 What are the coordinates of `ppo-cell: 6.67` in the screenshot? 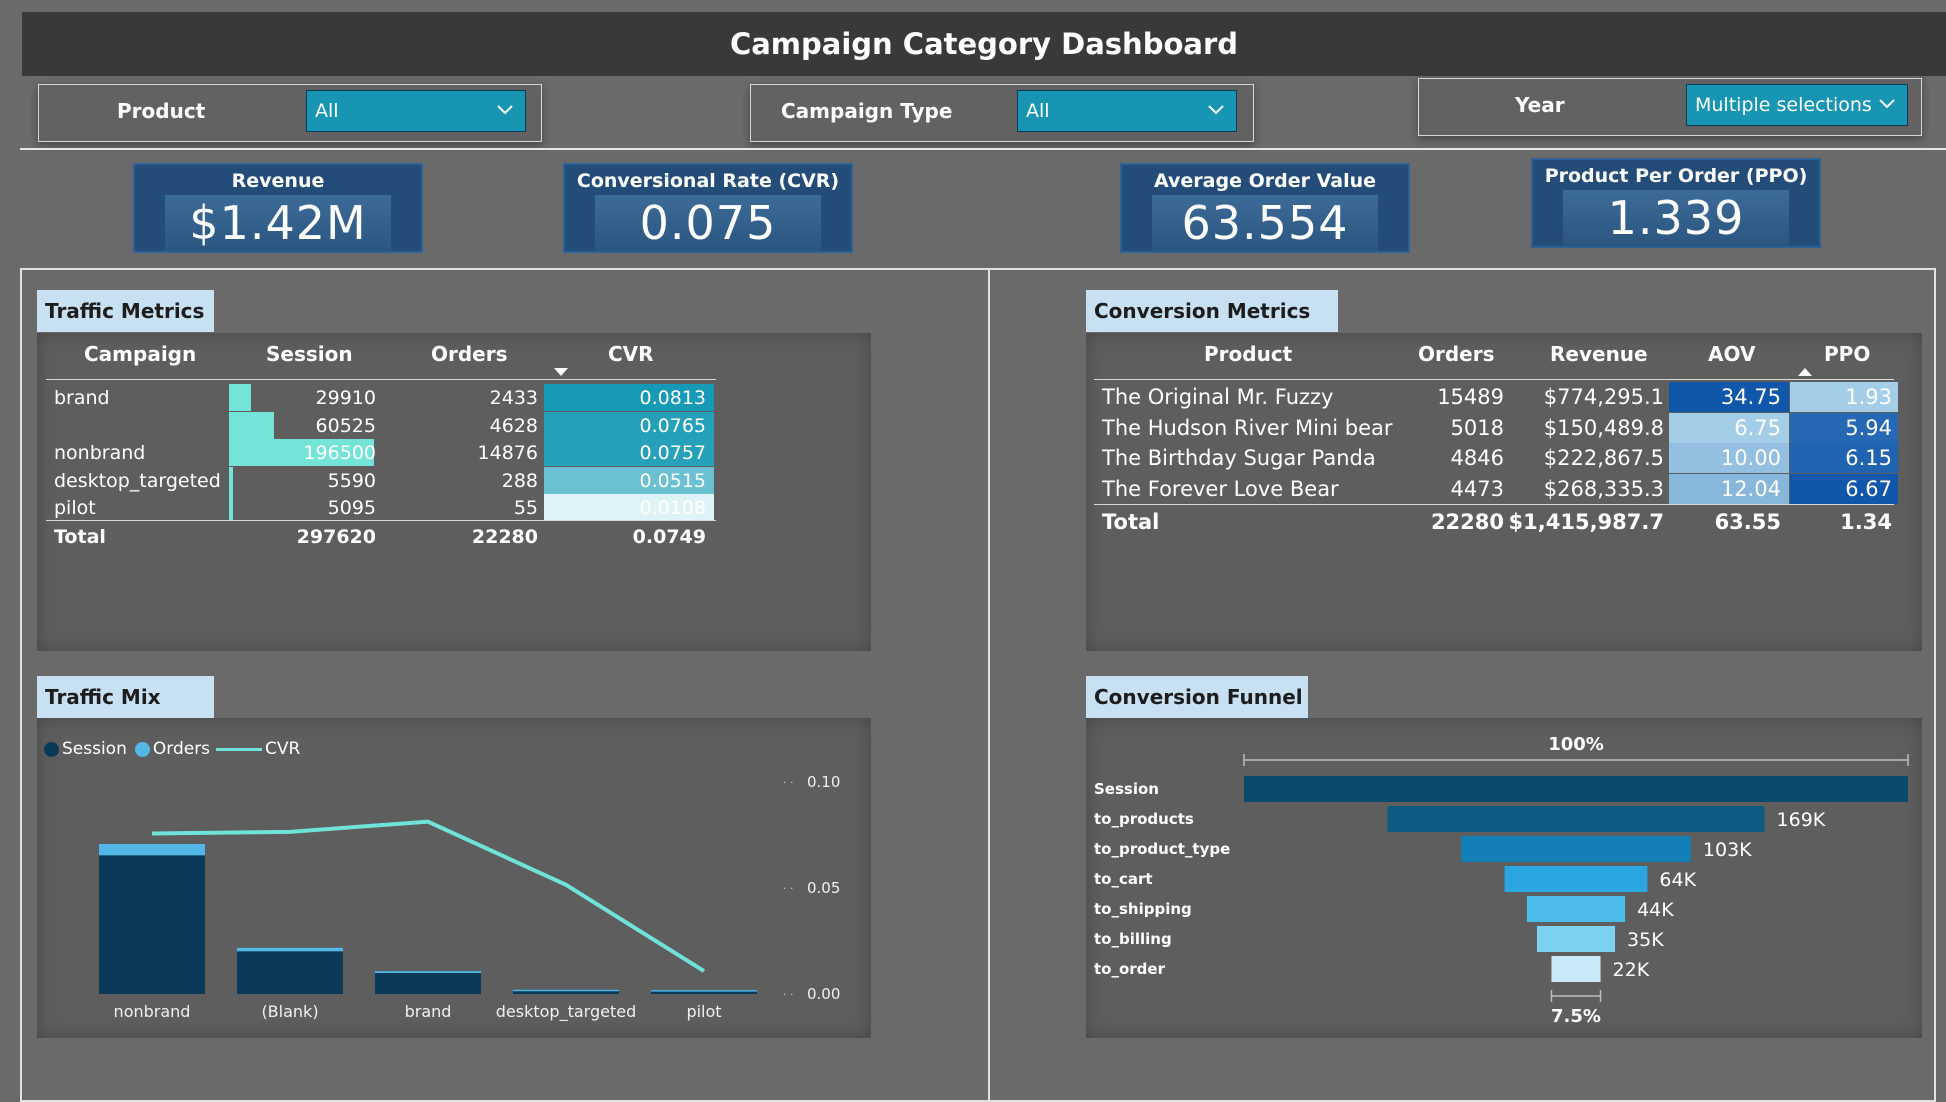 It's located at (1868, 488).